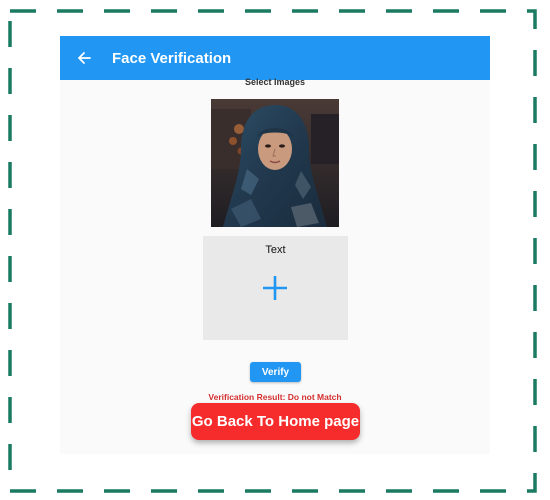 This screenshot has width=550, height=500. I want to click on picker-label: Text, so click(275, 250).